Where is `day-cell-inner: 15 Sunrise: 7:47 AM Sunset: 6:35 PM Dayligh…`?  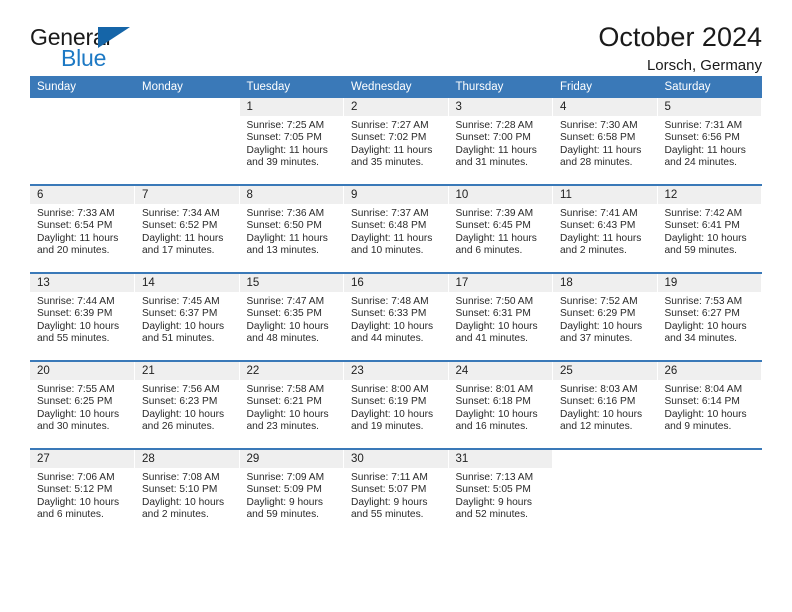
day-cell-inner: 15 Sunrise: 7:47 AM Sunset: 6:35 PM Dayligh… is located at coordinates (291, 317).